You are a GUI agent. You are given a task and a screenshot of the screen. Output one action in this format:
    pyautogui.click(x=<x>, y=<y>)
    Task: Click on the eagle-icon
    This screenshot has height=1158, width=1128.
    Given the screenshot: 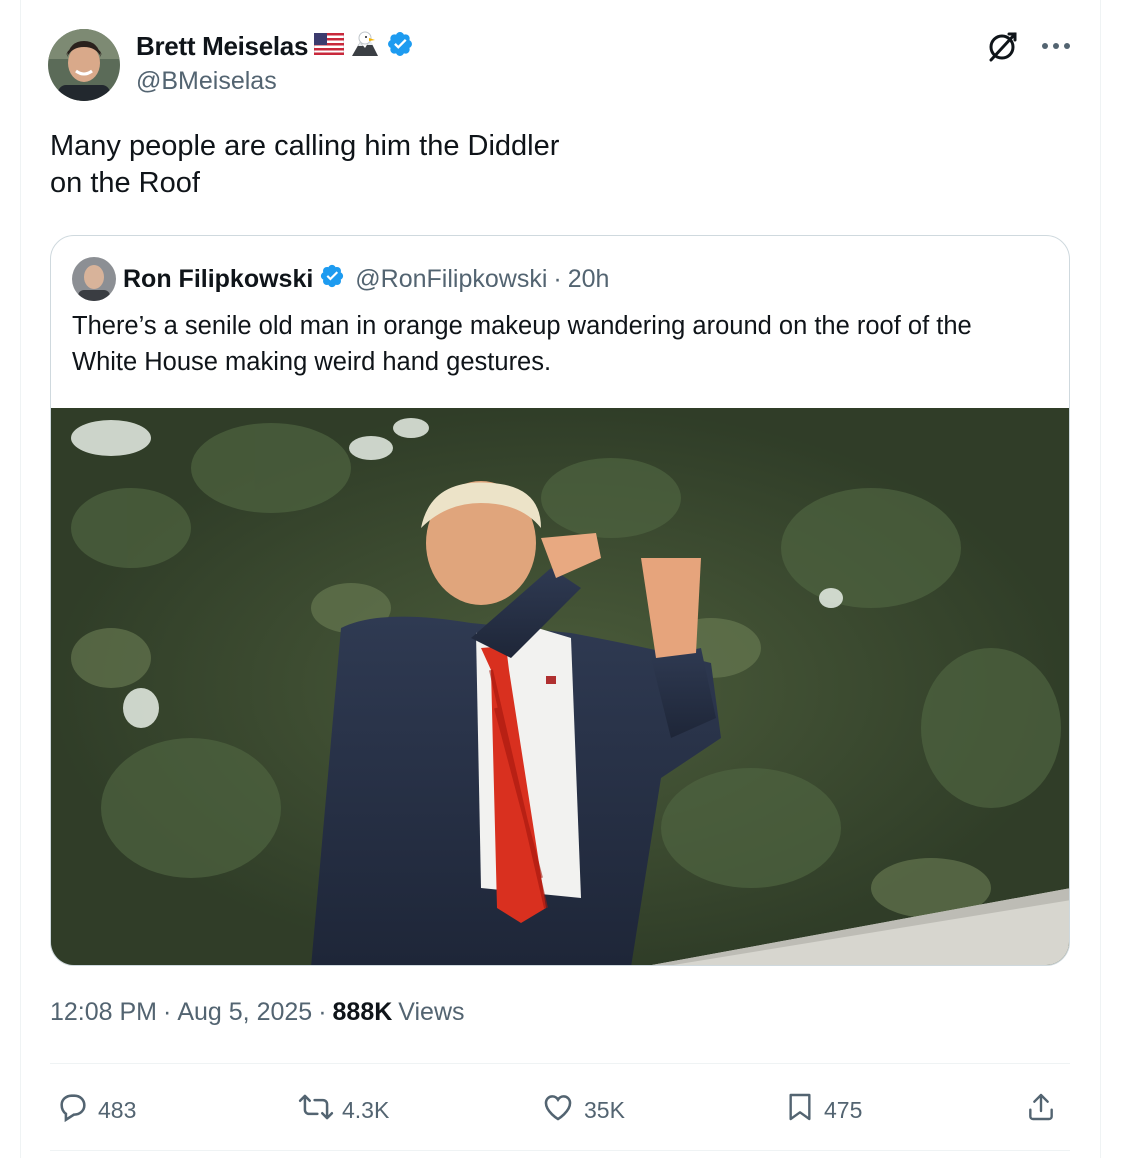 What is the action you would take?
    pyautogui.click(x=365, y=46)
    